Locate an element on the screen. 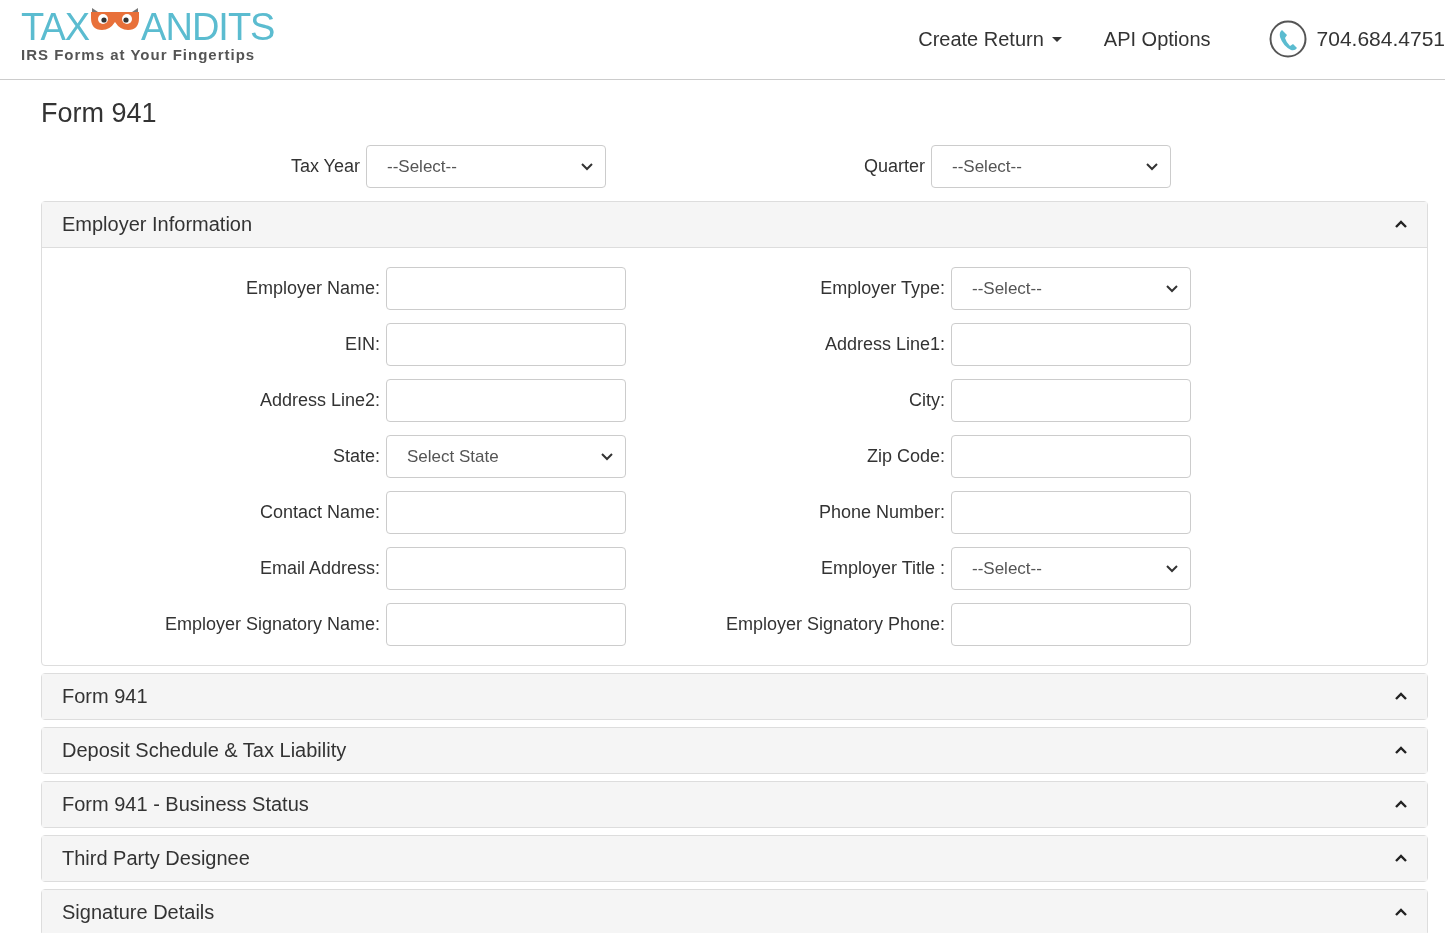  field-label: Address Line2: is located at coordinates (319, 400).